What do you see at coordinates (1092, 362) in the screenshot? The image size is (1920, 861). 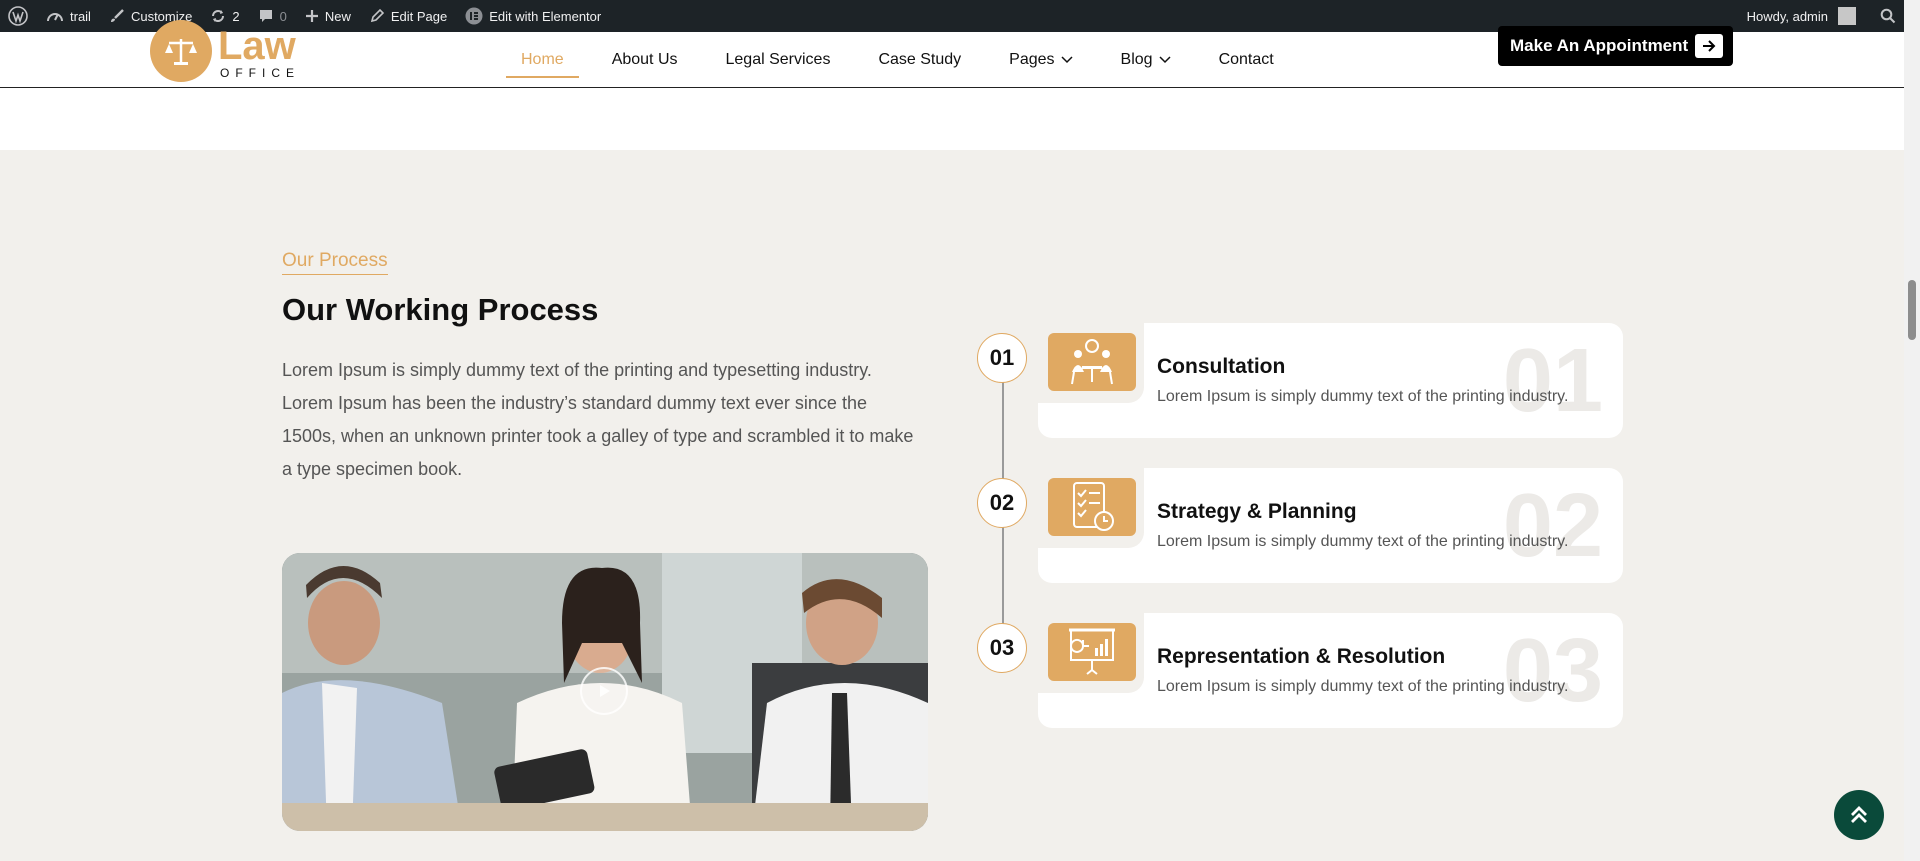 I see `meeting-icon` at bounding box center [1092, 362].